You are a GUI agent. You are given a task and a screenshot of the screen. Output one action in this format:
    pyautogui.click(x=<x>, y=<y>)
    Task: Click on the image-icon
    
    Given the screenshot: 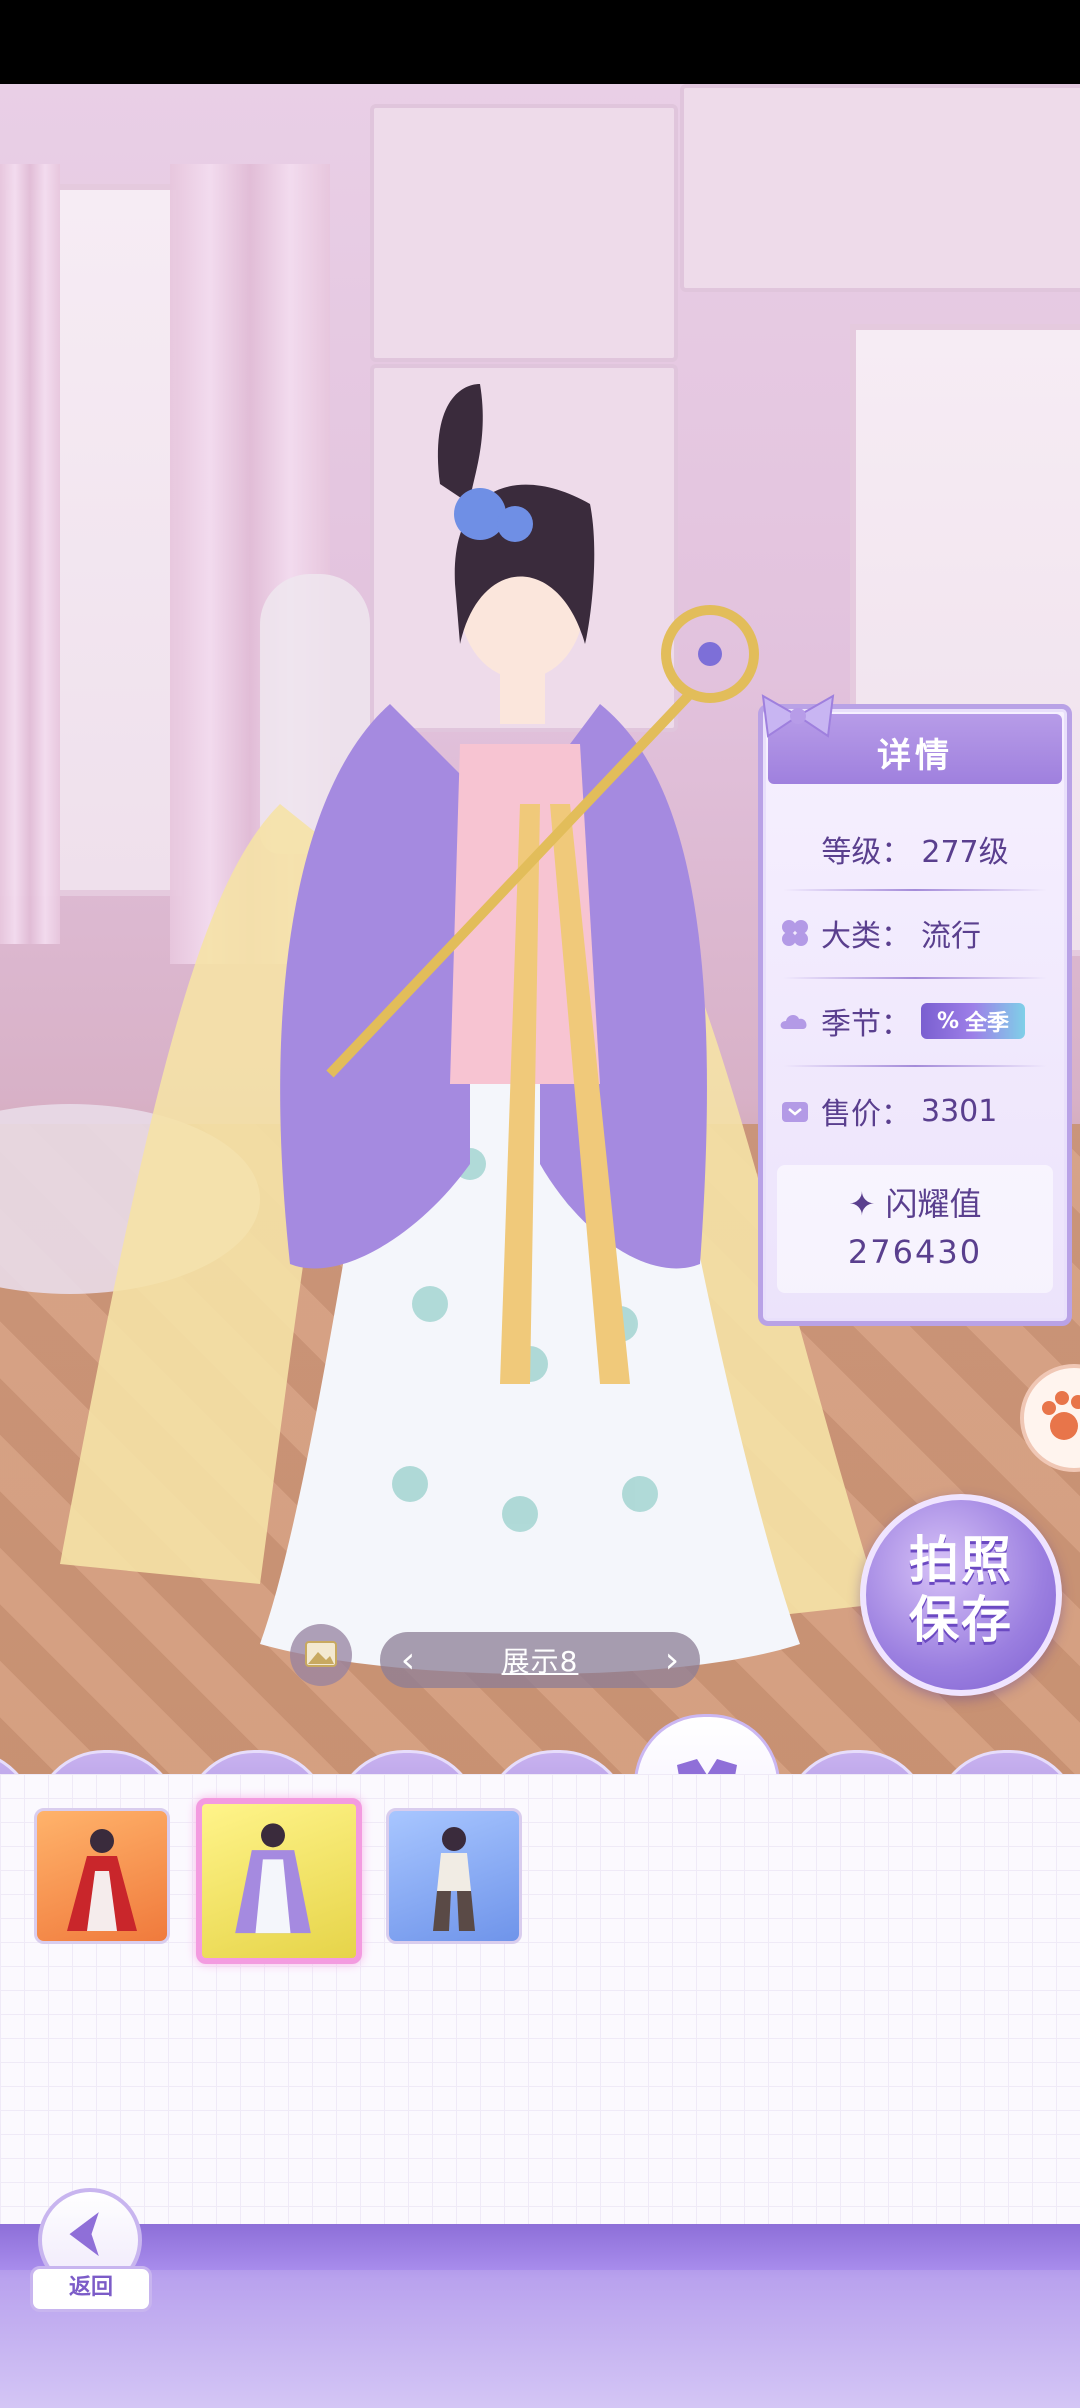 What is the action you would take?
    pyautogui.click(x=321, y=1654)
    